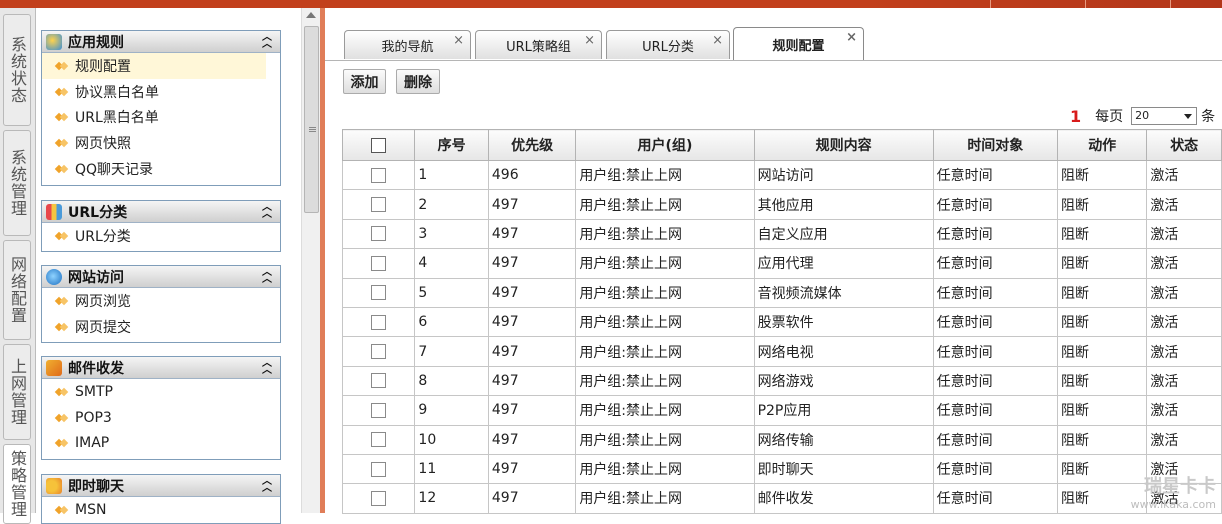 This screenshot has height=524, width=1222. Describe the element at coordinates (17, 183) in the screenshot. I see `vtab-system-management: 系统管理` at that location.